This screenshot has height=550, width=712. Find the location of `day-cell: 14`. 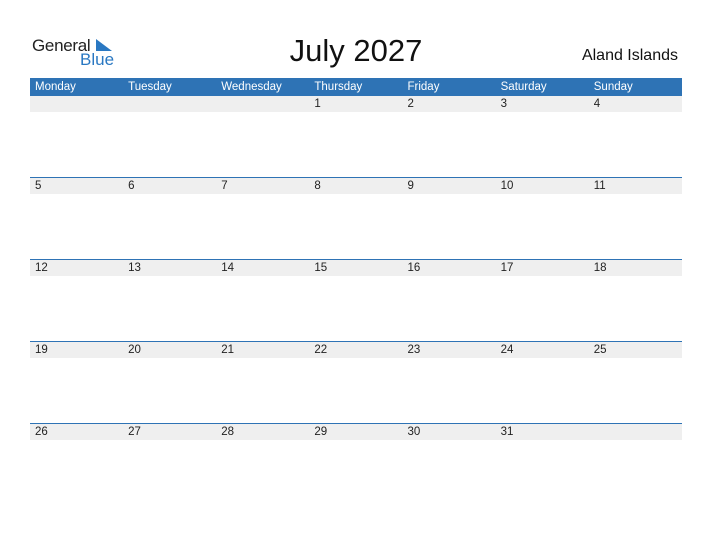

day-cell: 14 is located at coordinates (228, 268).